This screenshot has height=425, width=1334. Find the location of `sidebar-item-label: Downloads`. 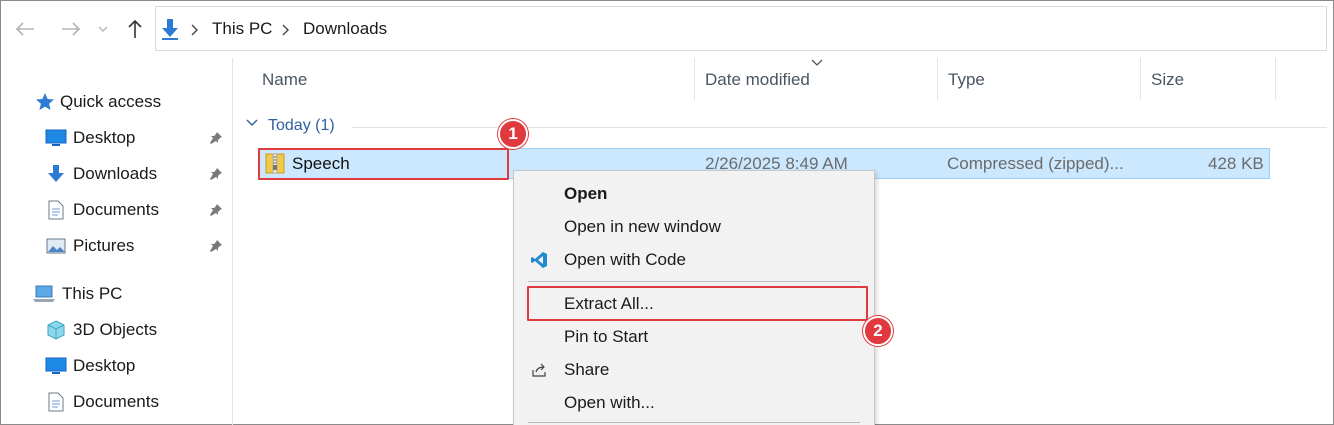

sidebar-item-label: Downloads is located at coordinates (115, 173).